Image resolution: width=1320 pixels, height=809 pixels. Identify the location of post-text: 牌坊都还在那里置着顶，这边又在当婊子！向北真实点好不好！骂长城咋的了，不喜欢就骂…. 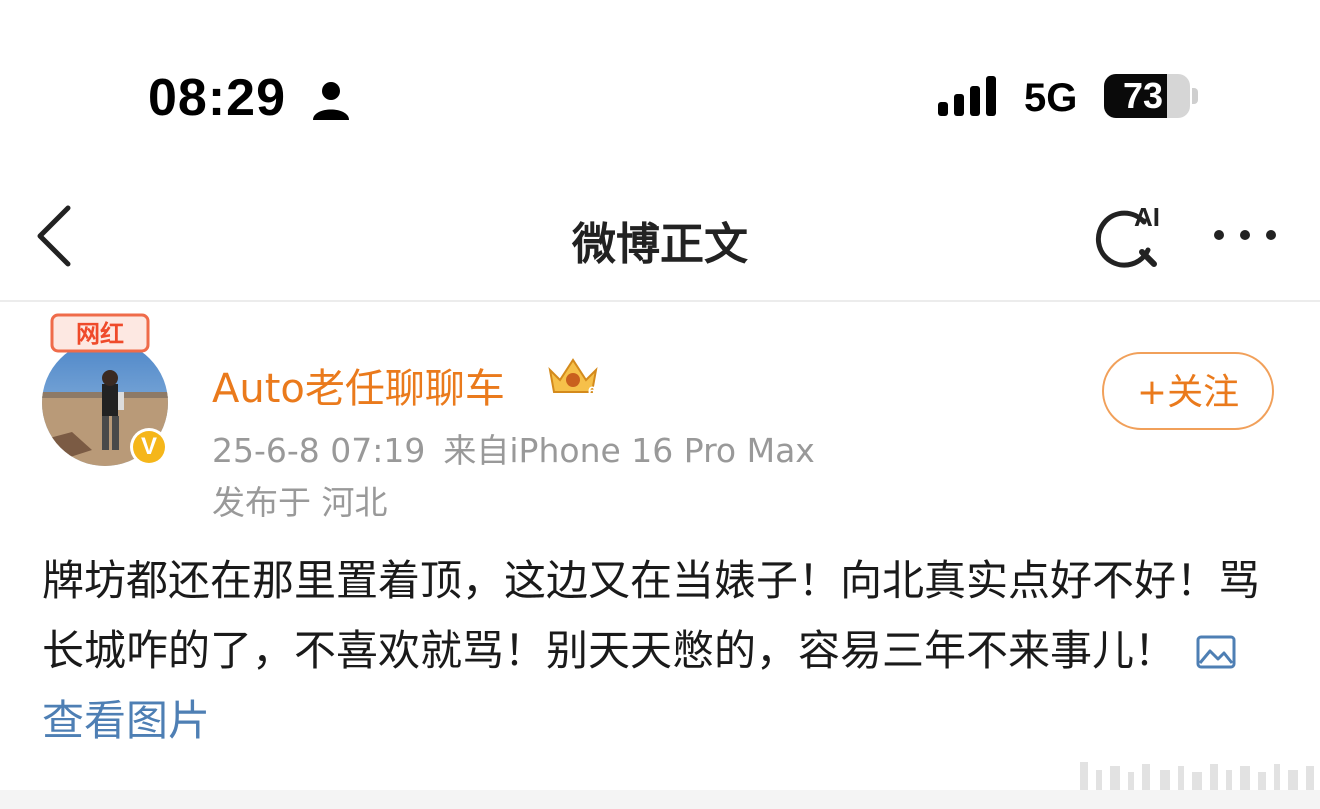
(651, 615).